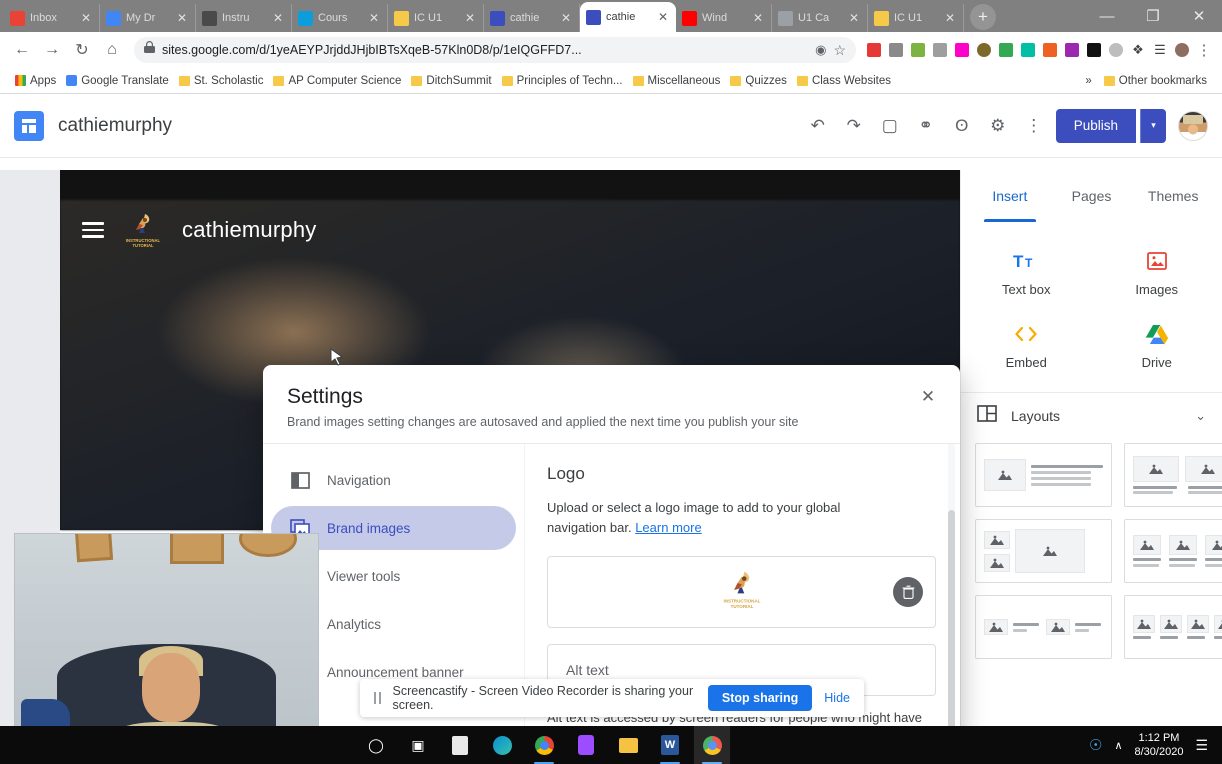 Image resolution: width=1222 pixels, height=764 pixels. I want to click on undo-icon: ↶, so click(818, 126).